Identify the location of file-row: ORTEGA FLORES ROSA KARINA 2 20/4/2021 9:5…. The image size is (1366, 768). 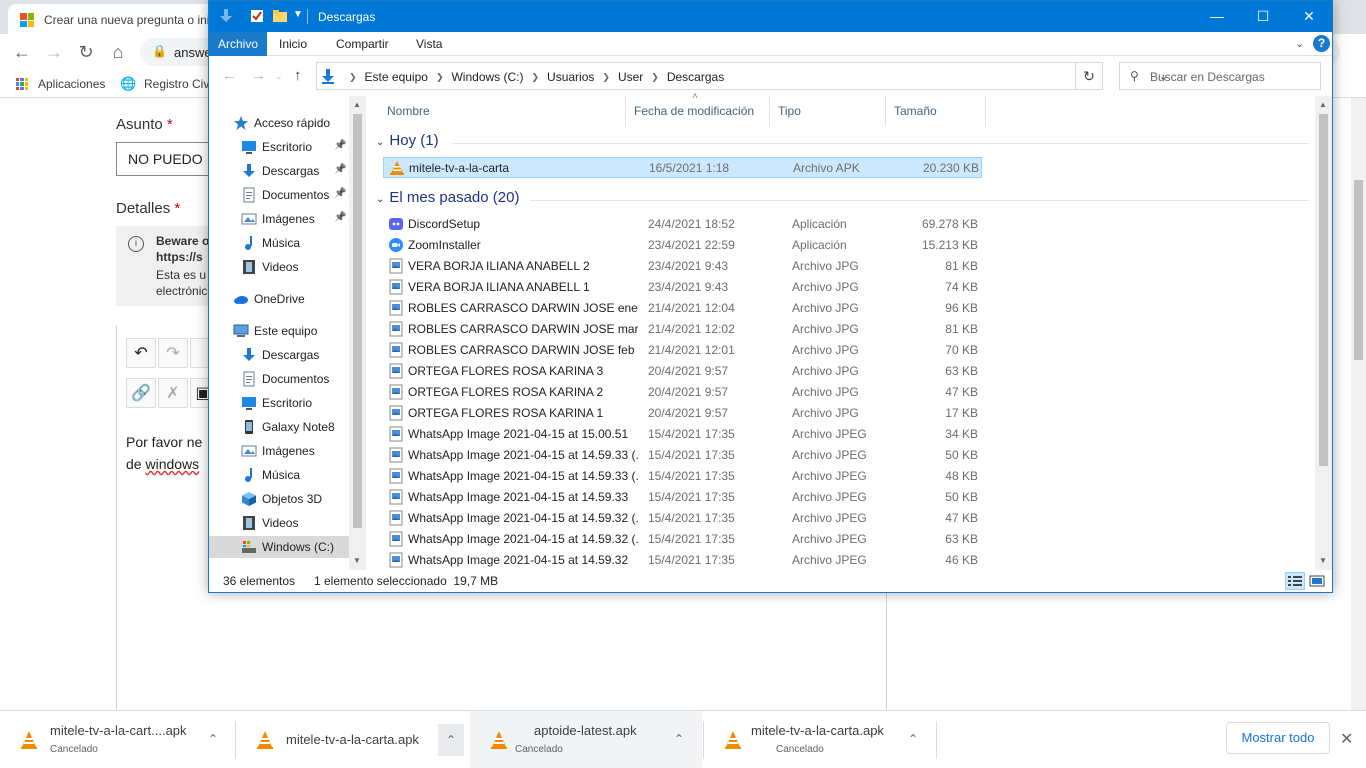
(682, 392).